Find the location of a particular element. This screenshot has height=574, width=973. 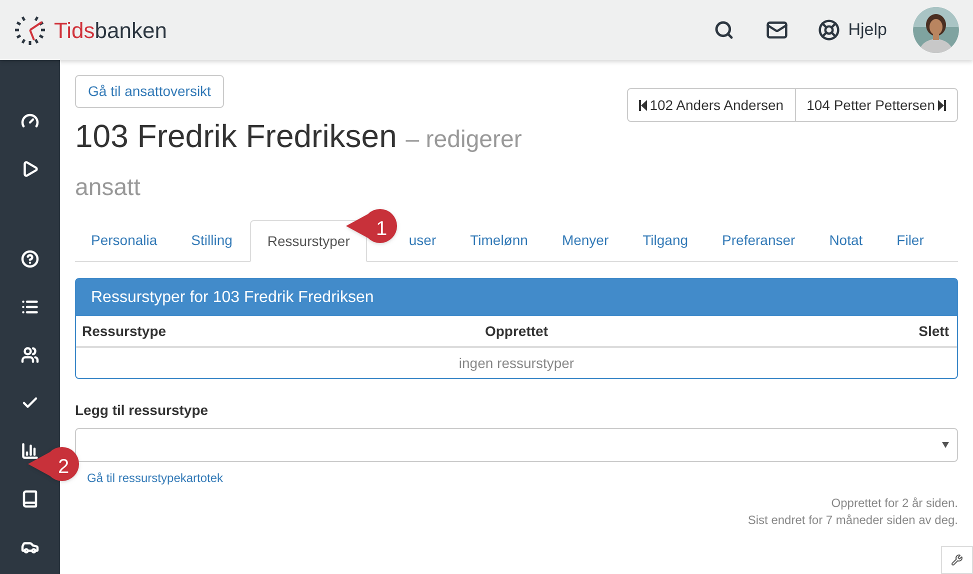

tab: Ressurstyper is located at coordinates (308, 241).